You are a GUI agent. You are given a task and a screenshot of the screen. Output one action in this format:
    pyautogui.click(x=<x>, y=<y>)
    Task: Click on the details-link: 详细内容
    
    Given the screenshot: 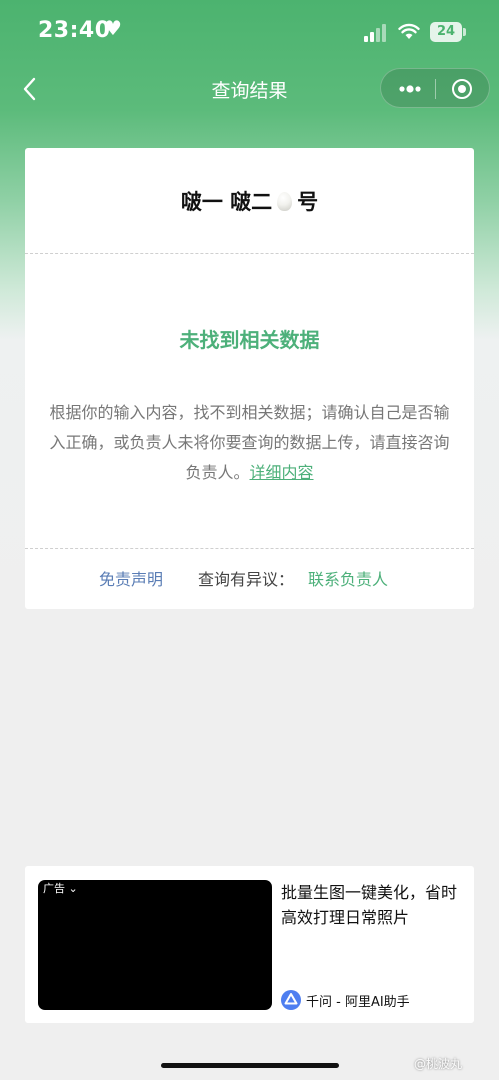 What is the action you would take?
    pyautogui.click(x=282, y=472)
    